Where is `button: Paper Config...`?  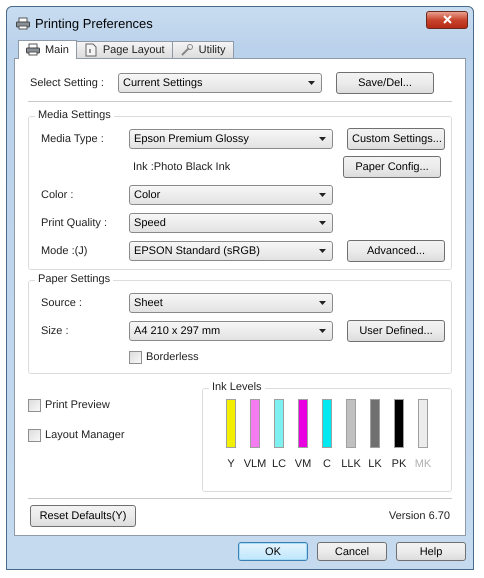 button: Paper Config... is located at coordinates (392, 167).